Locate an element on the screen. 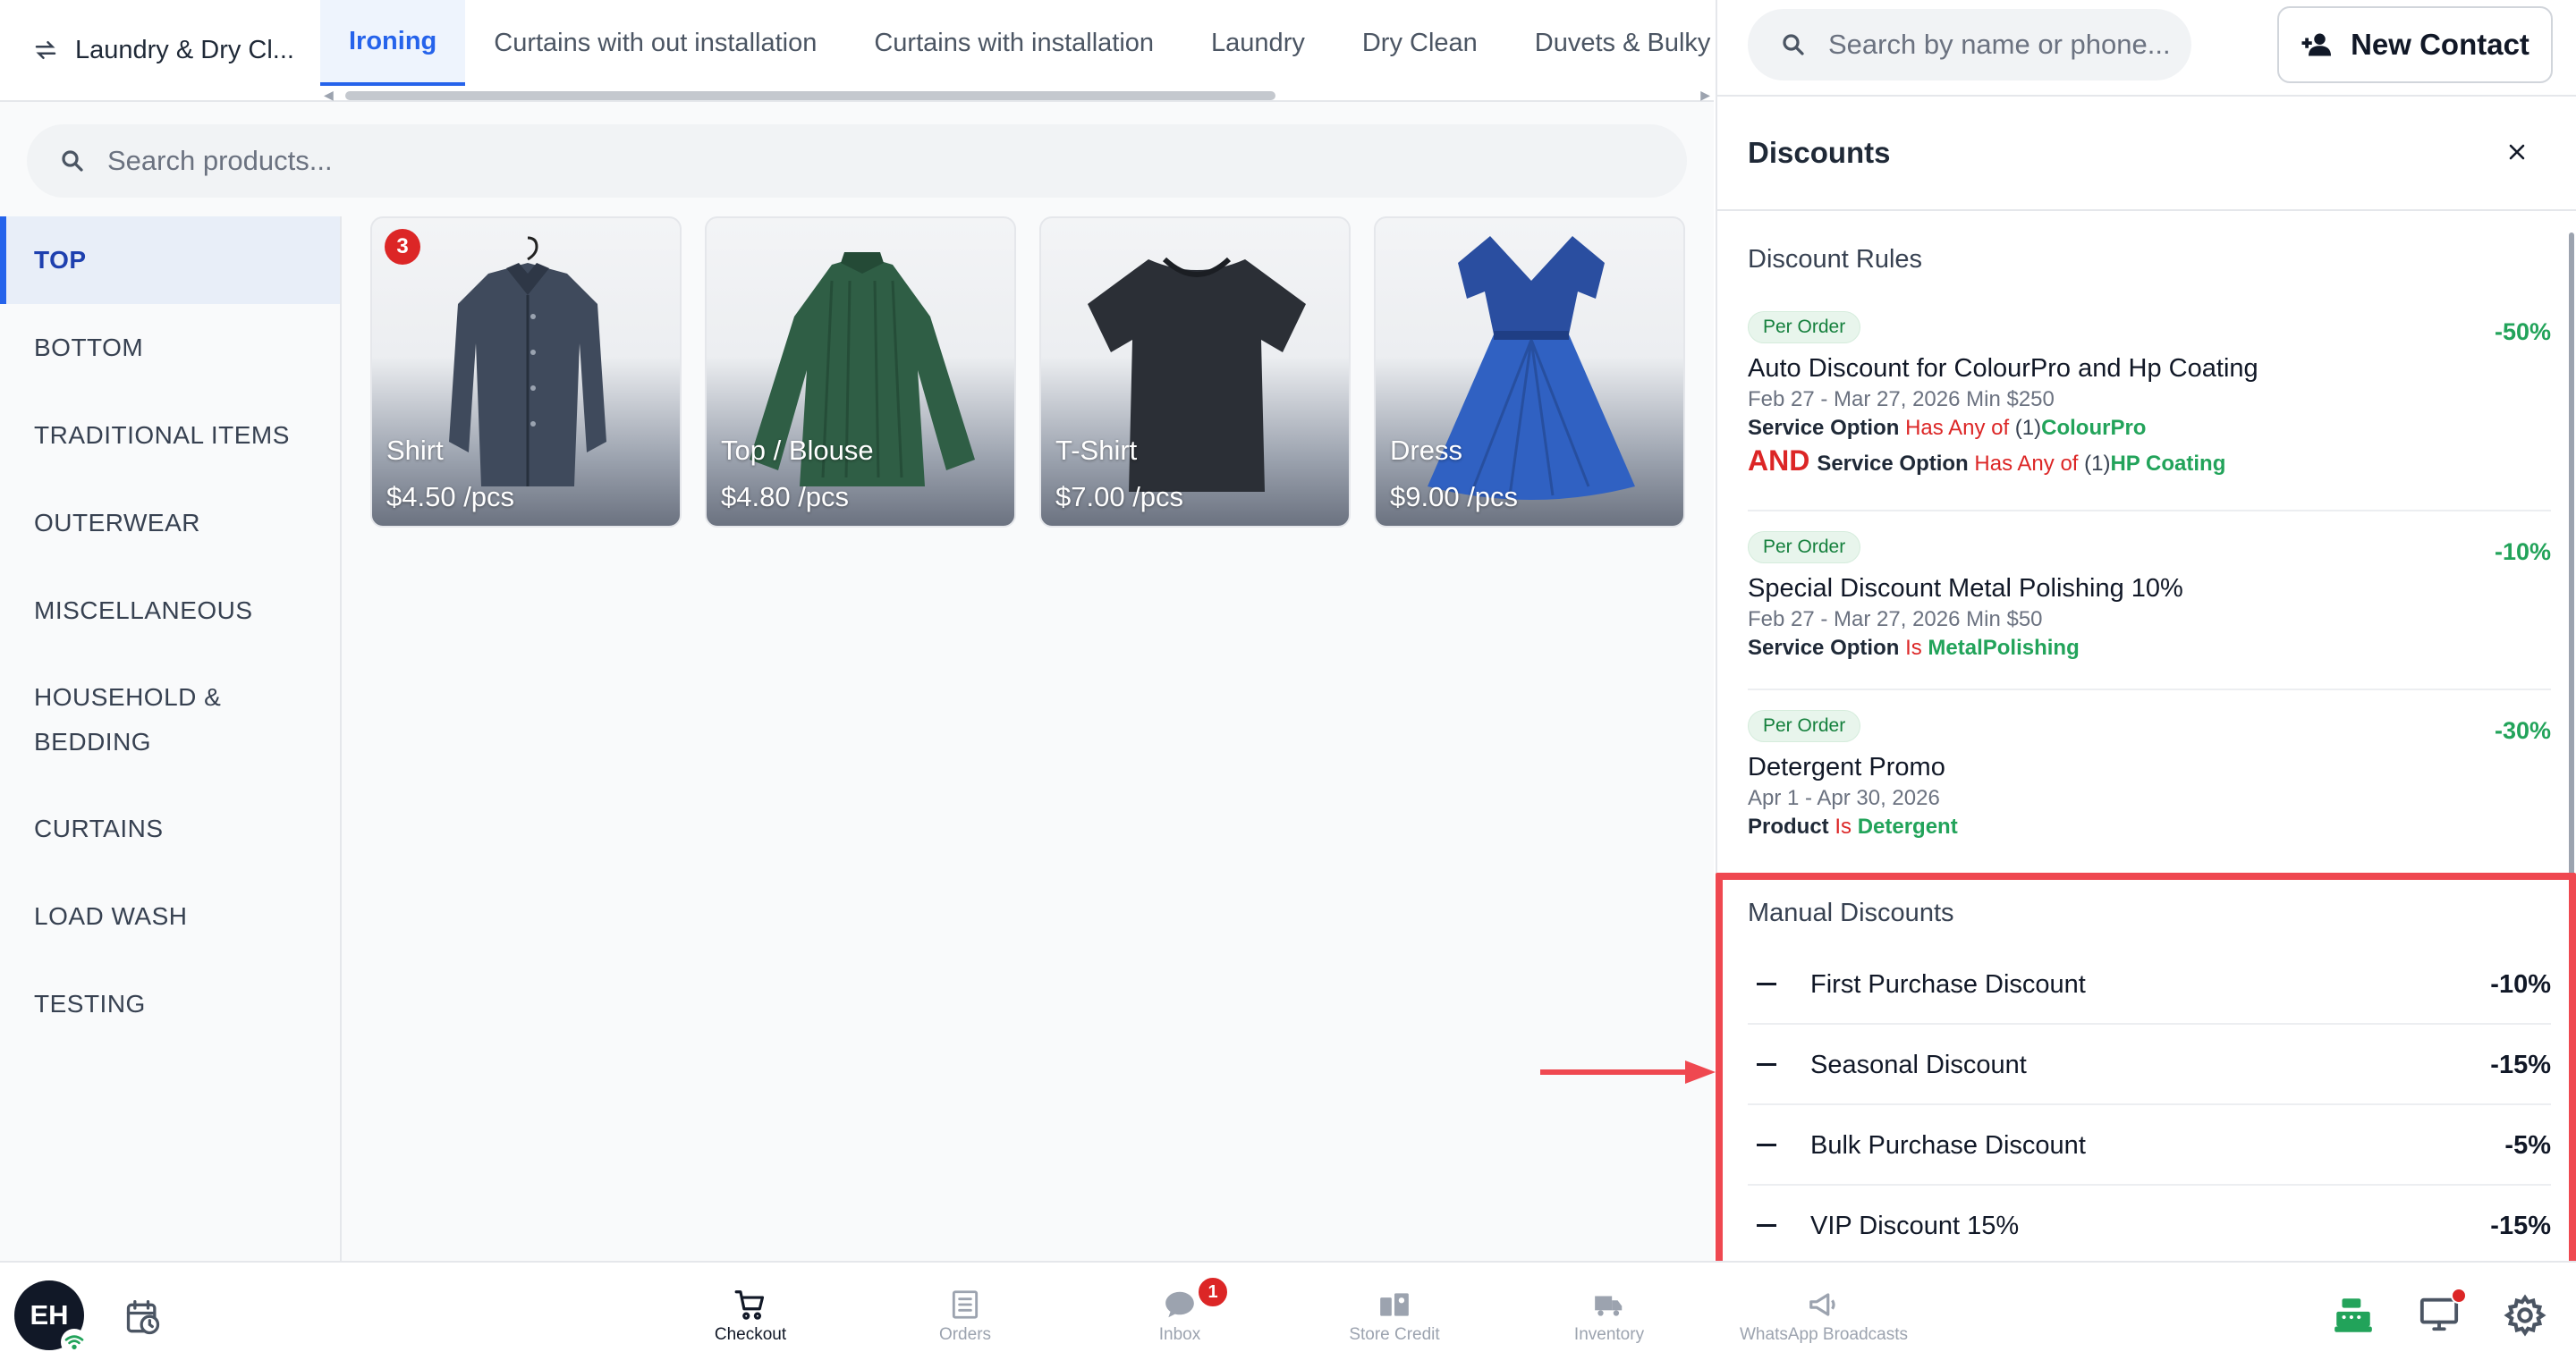 This screenshot has width=2576, height=1352. nav-inbox: 1 Inbox is located at coordinates (1179, 1310).